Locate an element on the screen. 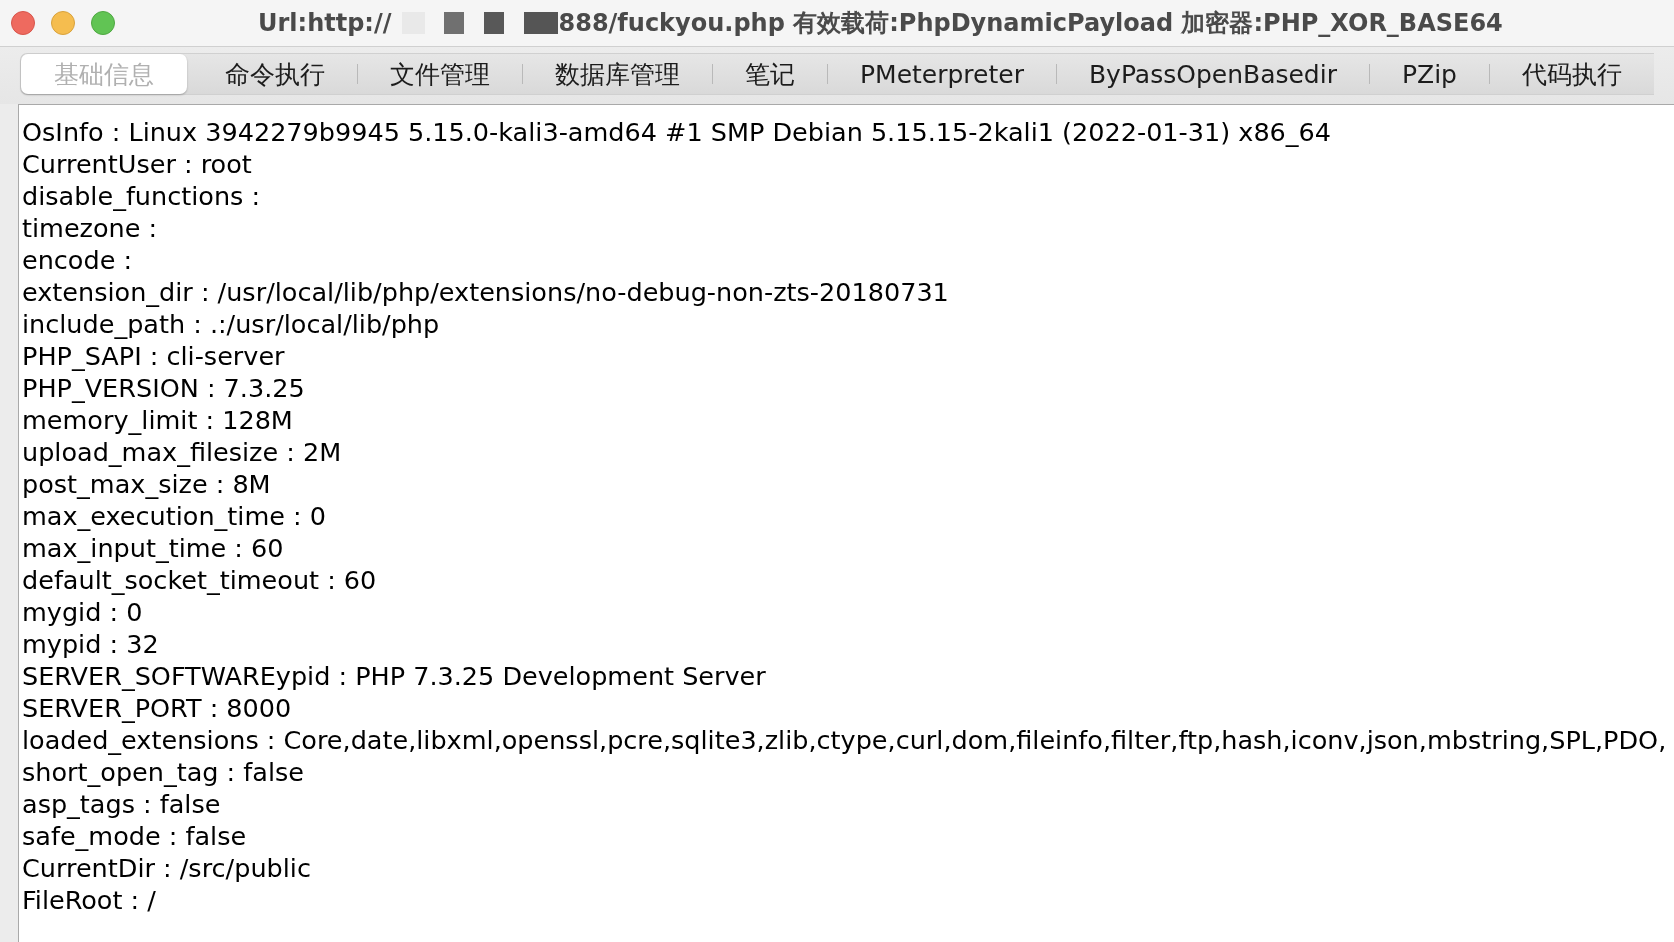 The height and width of the screenshot is (942, 1674). window-title: Url:http:// is located at coordinates (325, 23).